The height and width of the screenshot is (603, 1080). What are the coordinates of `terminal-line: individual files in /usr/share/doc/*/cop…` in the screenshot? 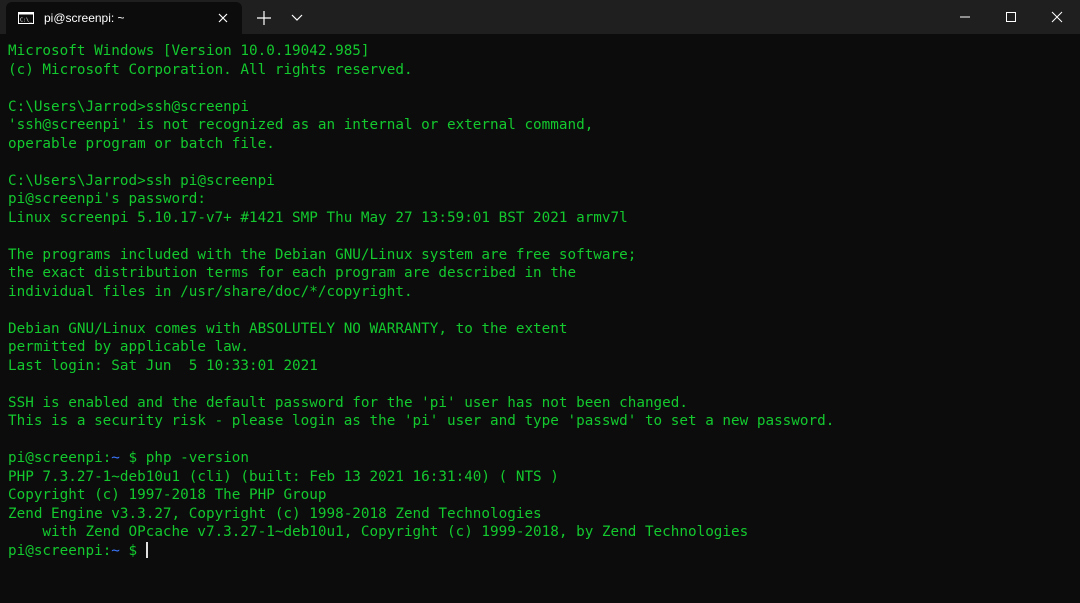 It's located at (210, 291).